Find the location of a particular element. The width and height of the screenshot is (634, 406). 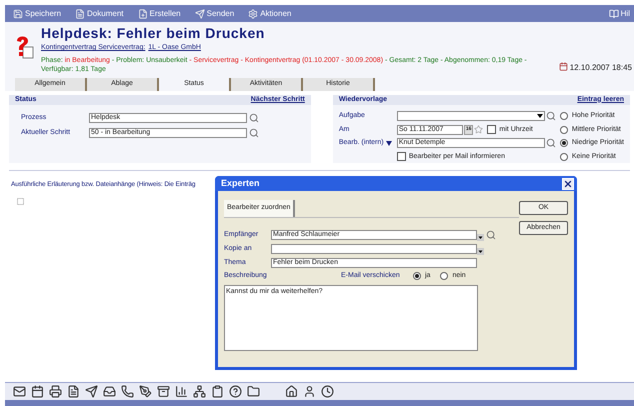

house-icon is located at coordinates (291, 391).